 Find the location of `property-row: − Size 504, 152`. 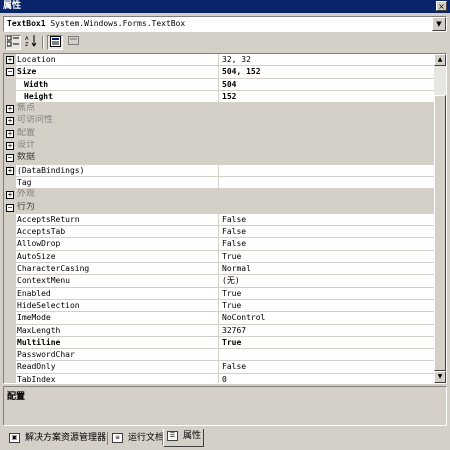

property-row: − Size 504, 152 is located at coordinates (219, 72).